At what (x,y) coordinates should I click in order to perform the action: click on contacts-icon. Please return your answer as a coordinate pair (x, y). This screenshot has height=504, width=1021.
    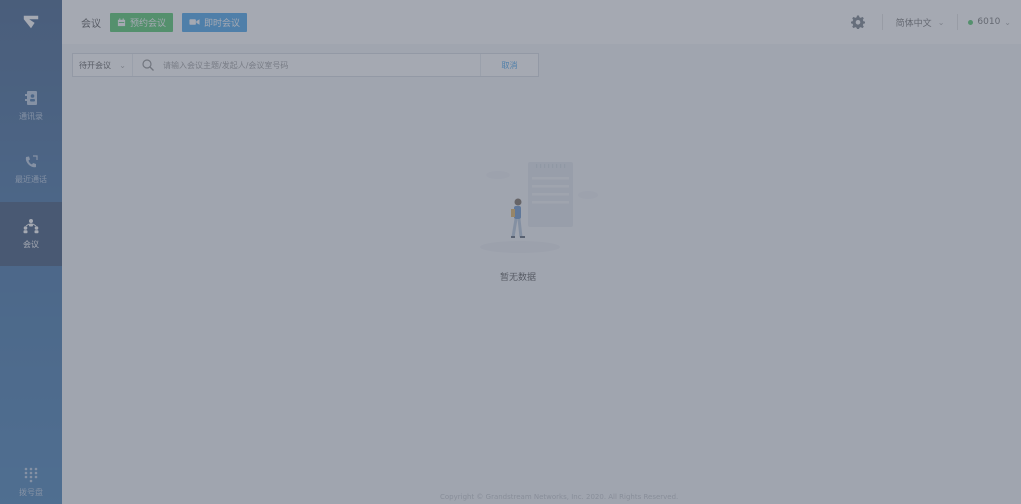
    Looking at the image, I should click on (31, 98).